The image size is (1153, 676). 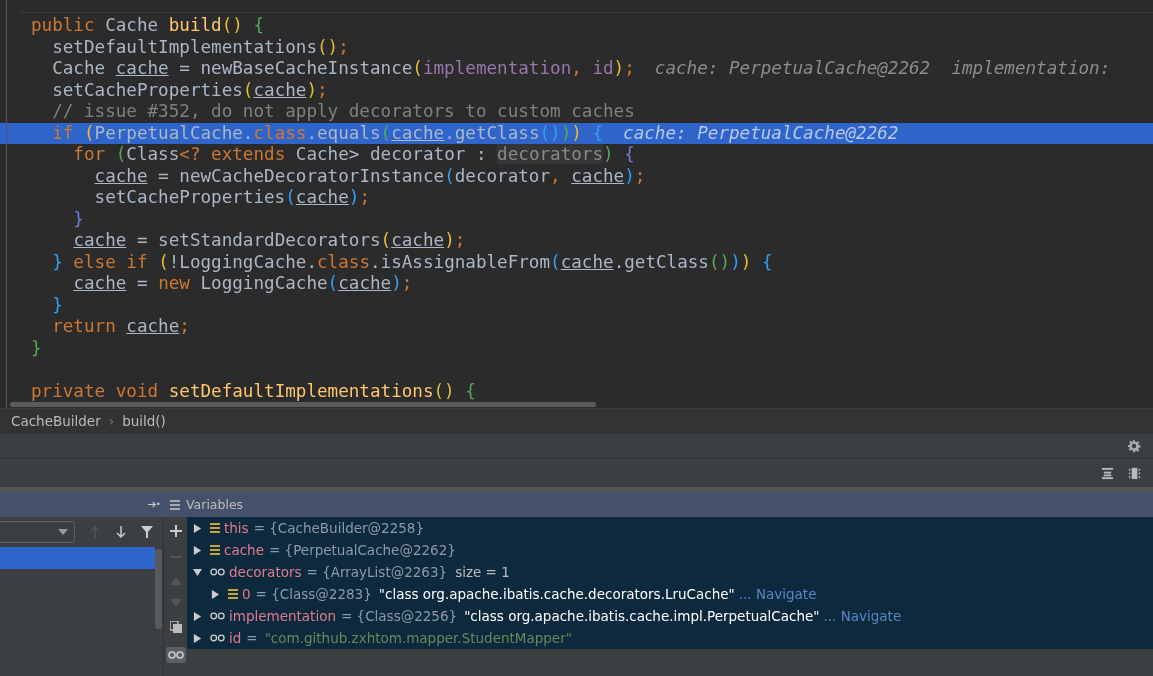 What do you see at coordinates (418, 638) in the screenshot?
I see `variable-string: "com.github.zxhtom.mapper.StudentMapper"` at bounding box center [418, 638].